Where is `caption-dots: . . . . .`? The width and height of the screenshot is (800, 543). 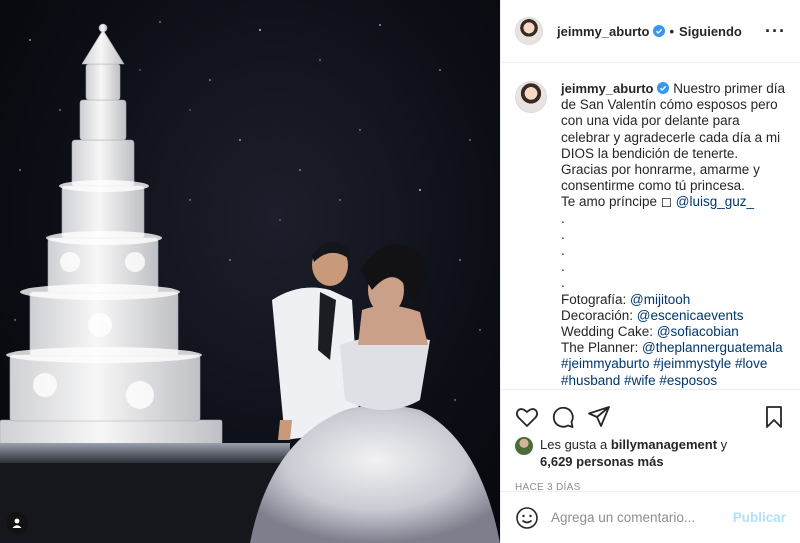
caption-dots: . . . . . is located at coordinates (563, 250).